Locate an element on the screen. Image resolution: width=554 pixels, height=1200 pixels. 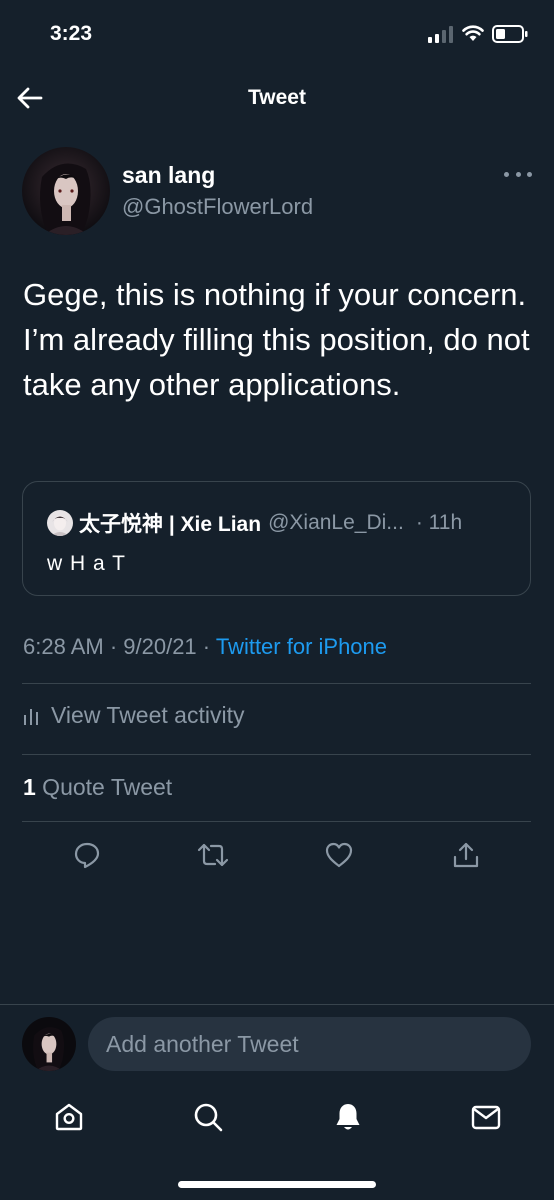
reply-button is located at coordinates (87, 855).